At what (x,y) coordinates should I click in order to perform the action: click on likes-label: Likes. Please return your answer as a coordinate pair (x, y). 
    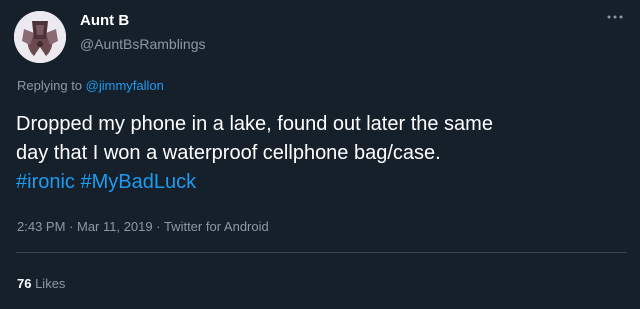
    Looking at the image, I should click on (48, 283).